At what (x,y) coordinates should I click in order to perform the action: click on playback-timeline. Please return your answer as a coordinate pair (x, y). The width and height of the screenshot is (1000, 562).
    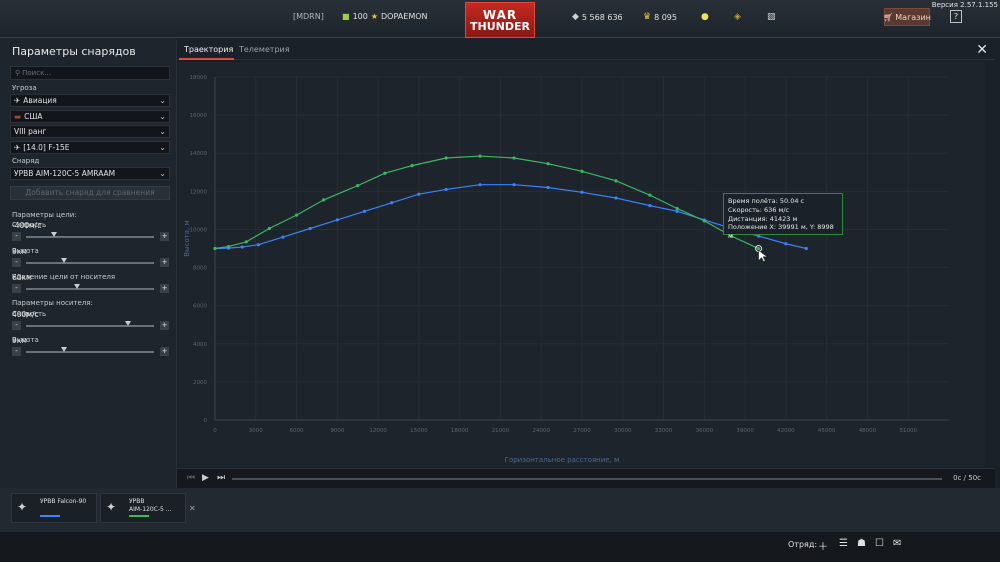
    Looking at the image, I should click on (587, 479).